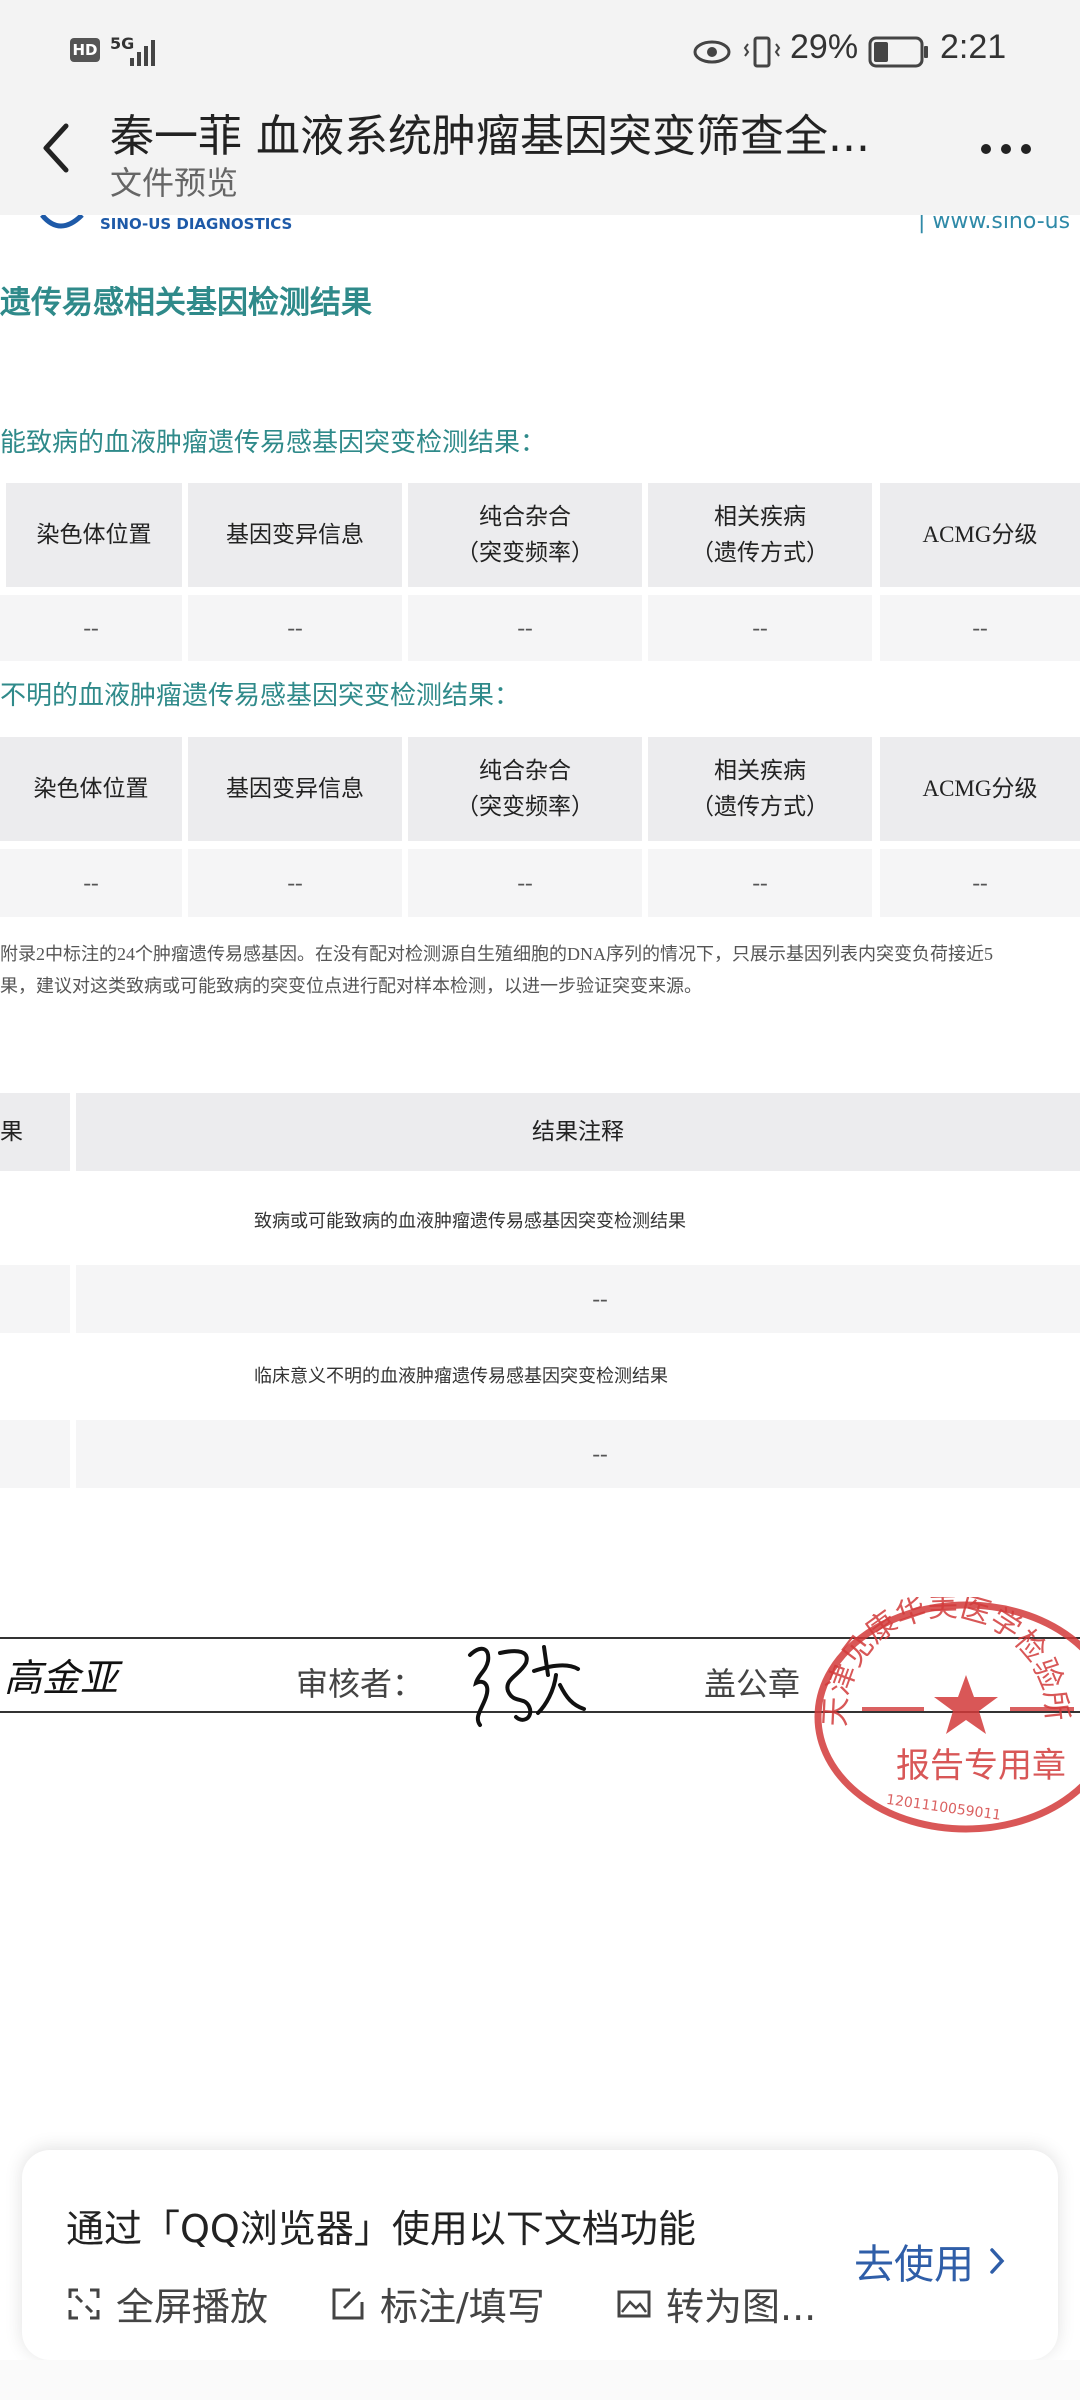  What do you see at coordinates (84, 2303) in the screenshot?
I see `fullscreen-icon` at bounding box center [84, 2303].